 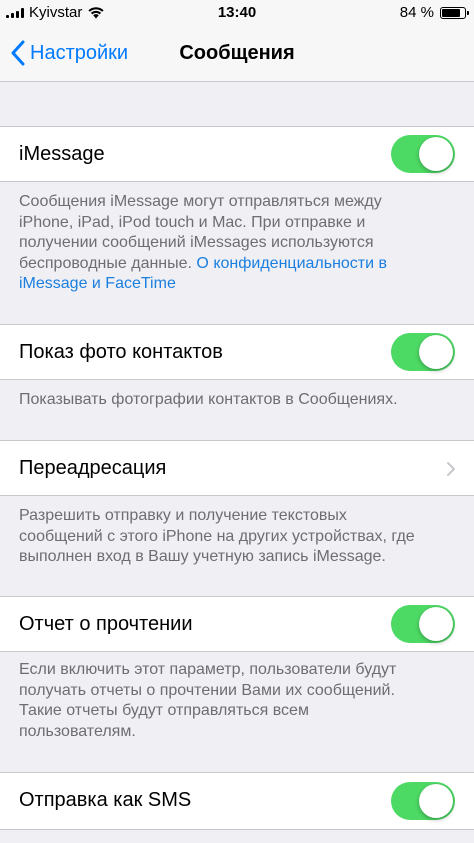 I want to click on contact-photos-cell: Показ фото контактов, so click(x=237, y=352).